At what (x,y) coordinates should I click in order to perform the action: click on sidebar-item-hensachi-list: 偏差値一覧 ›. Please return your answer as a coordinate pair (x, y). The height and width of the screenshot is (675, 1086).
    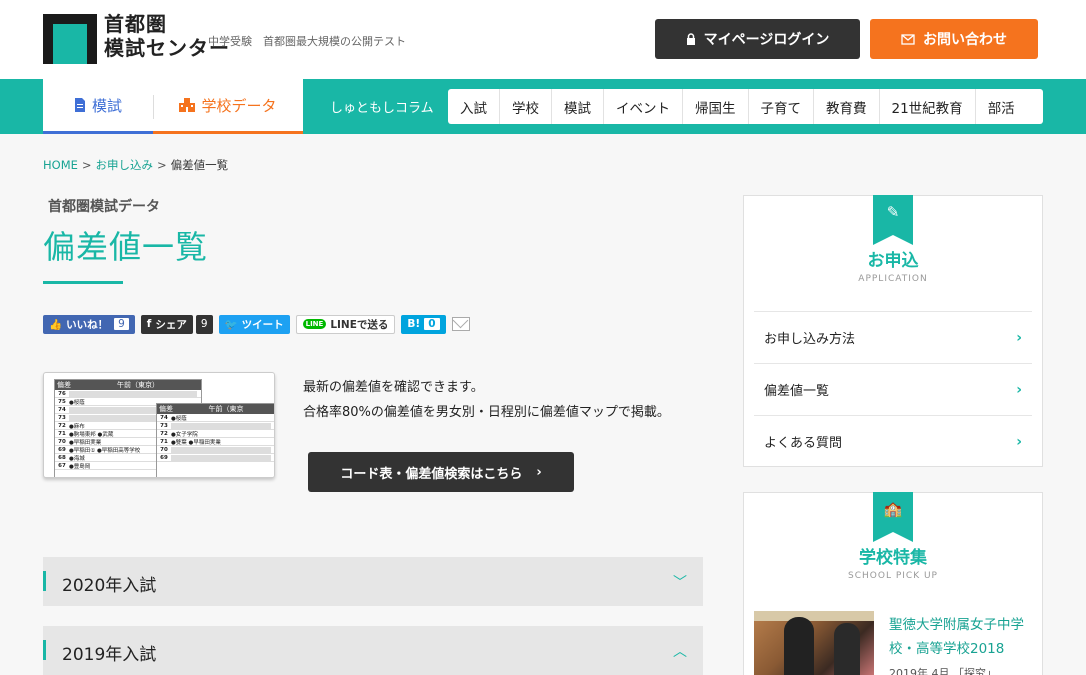
    Looking at the image, I should click on (893, 389).